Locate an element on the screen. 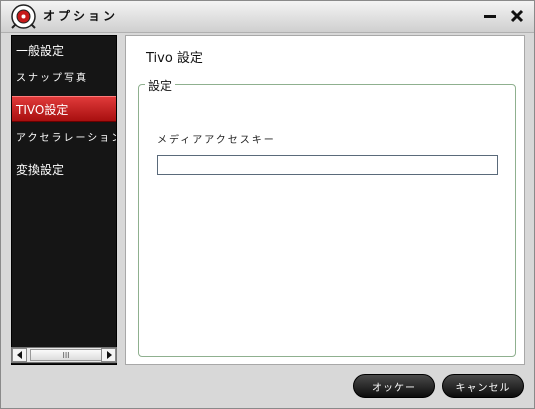  sidebar-item-general: 一般設定 is located at coordinates (64, 51).